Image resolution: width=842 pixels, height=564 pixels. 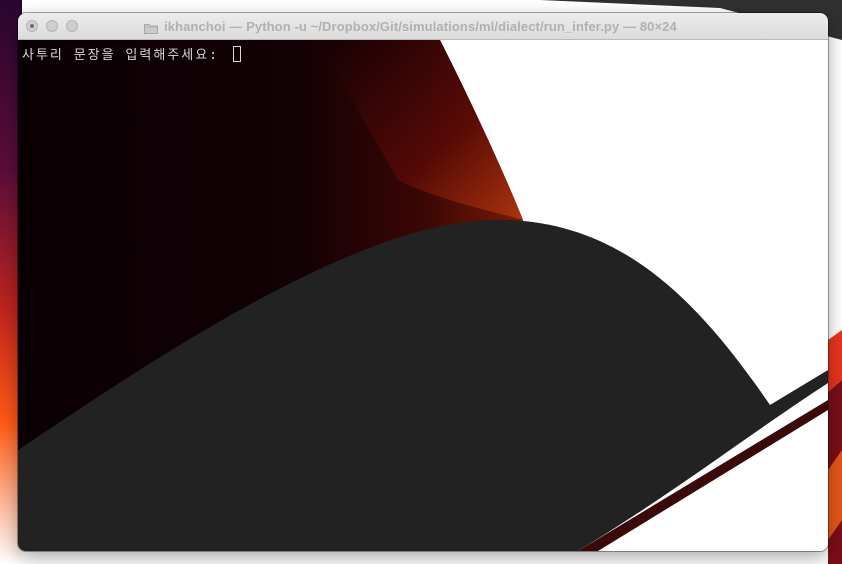 I want to click on terminal-prompt-line: 사투리 문장을 입력해주세요:, so click(x=131, y=53).